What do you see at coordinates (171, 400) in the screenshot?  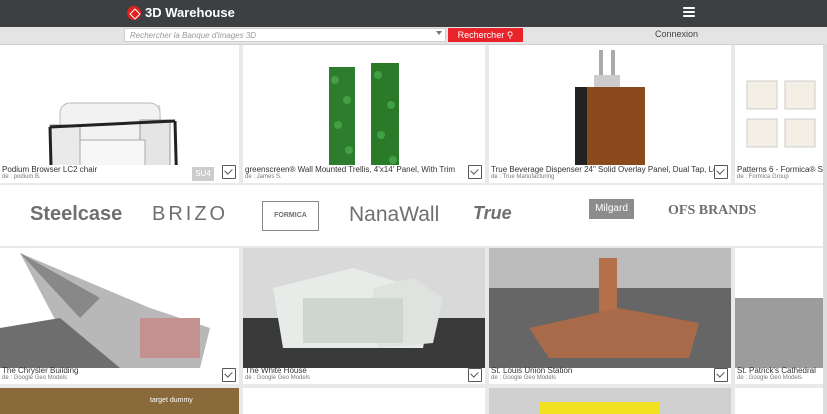 I see `annotation-label: target dummy` at bounding box center [171, 400].